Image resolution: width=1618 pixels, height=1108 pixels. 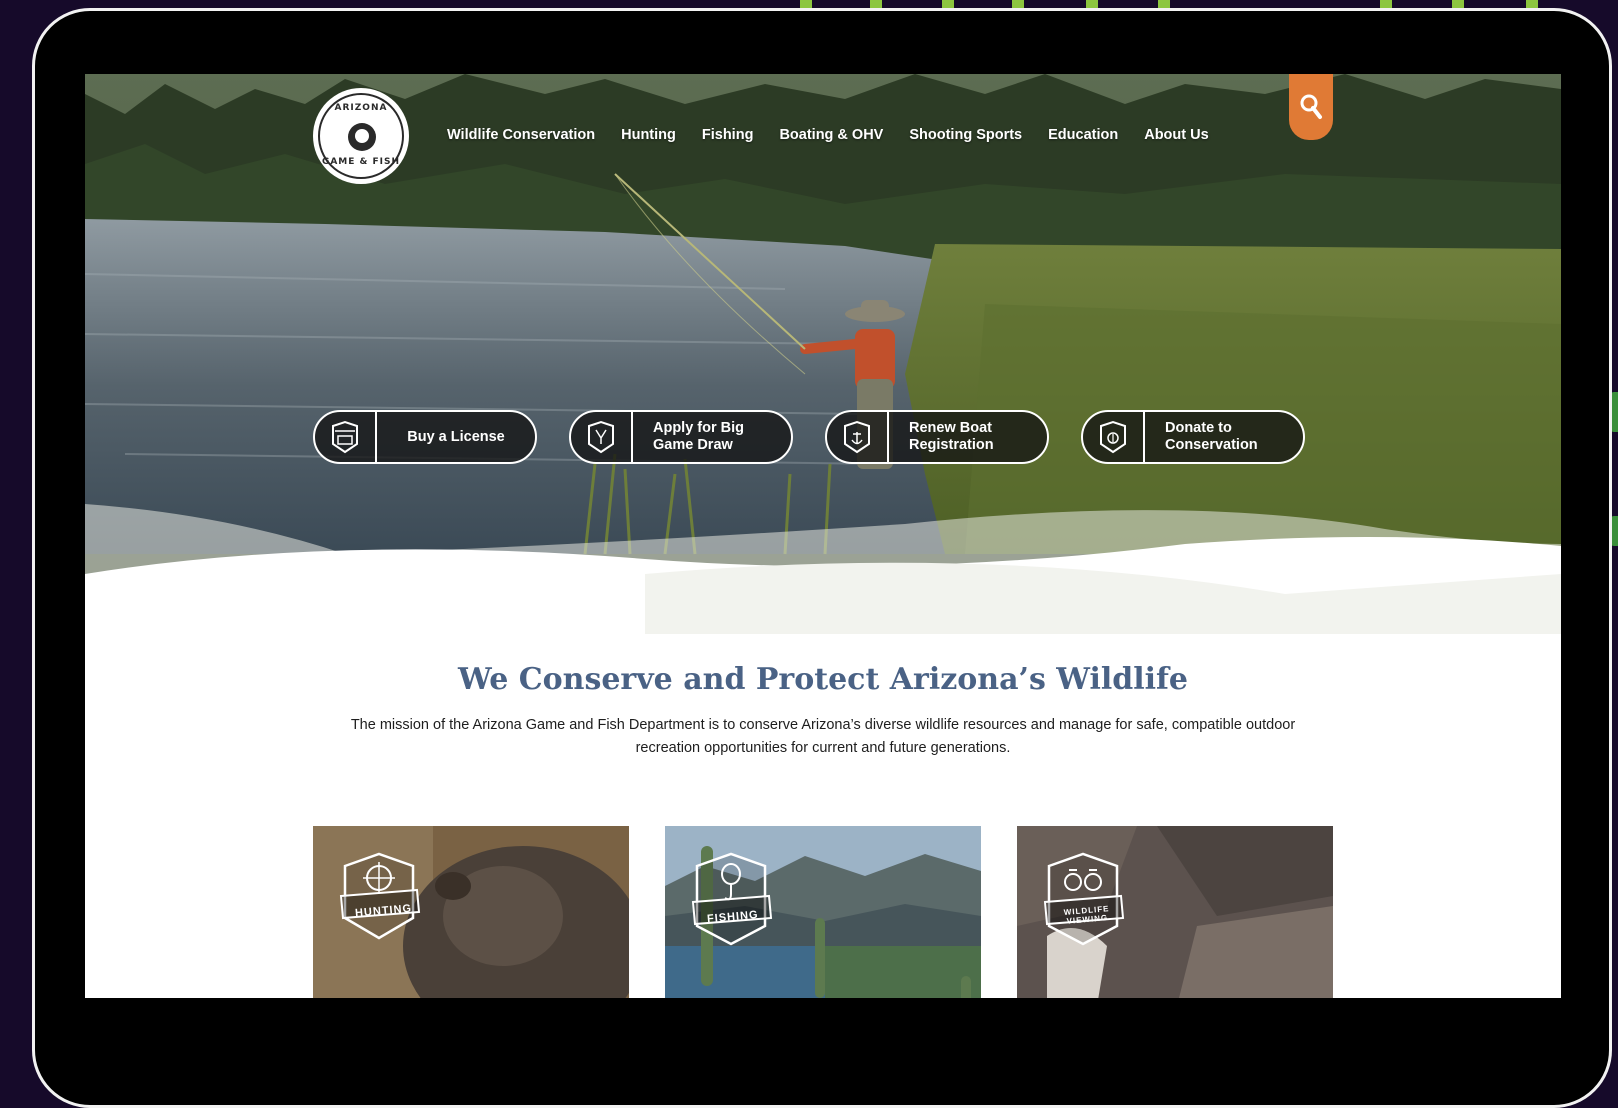 What do you see at coordinates (602, 437) in the screenshot?
I see `apply-badge-icon` at bounding box center [602, 437].